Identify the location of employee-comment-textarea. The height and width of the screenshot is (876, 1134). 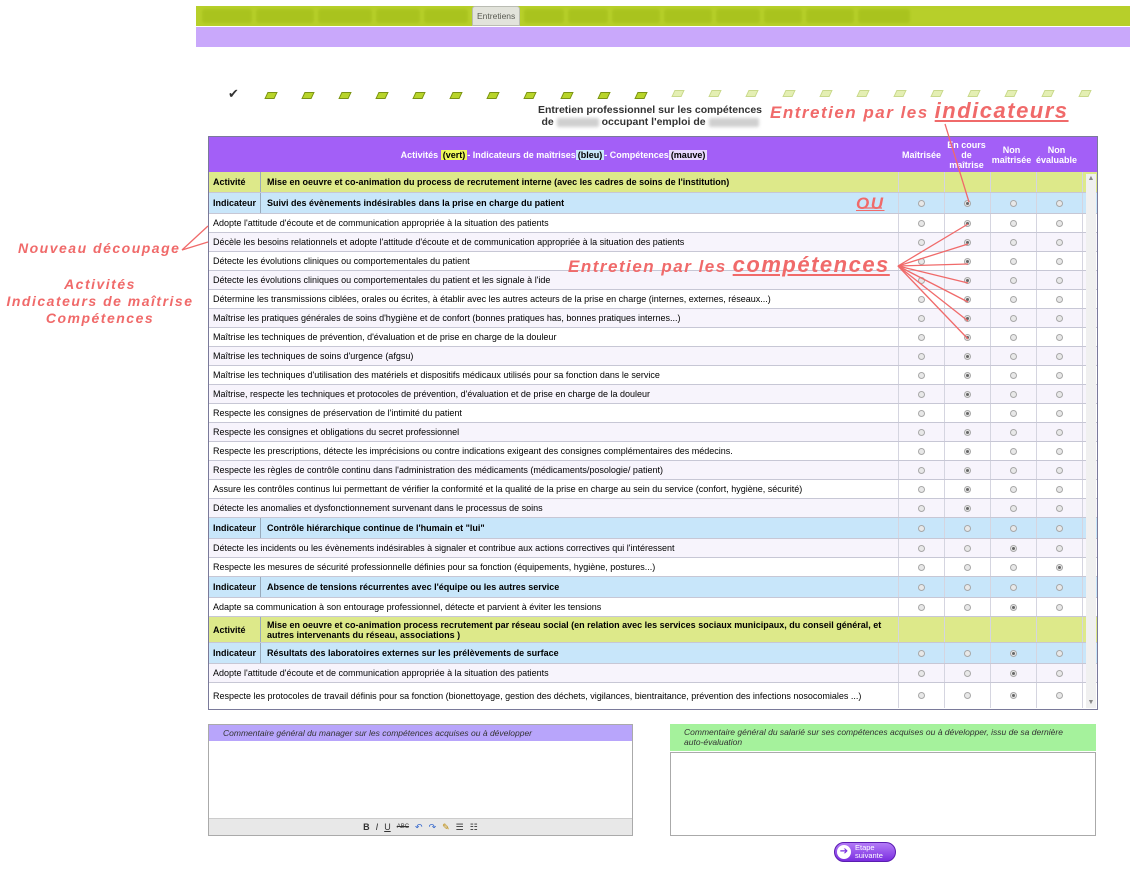
(883, 794).